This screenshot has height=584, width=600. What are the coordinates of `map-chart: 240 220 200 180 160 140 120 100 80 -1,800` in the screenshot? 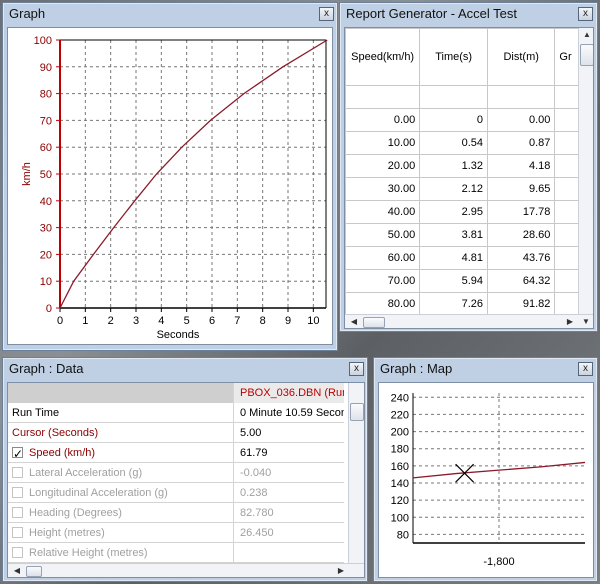 It's located at (486, 480).